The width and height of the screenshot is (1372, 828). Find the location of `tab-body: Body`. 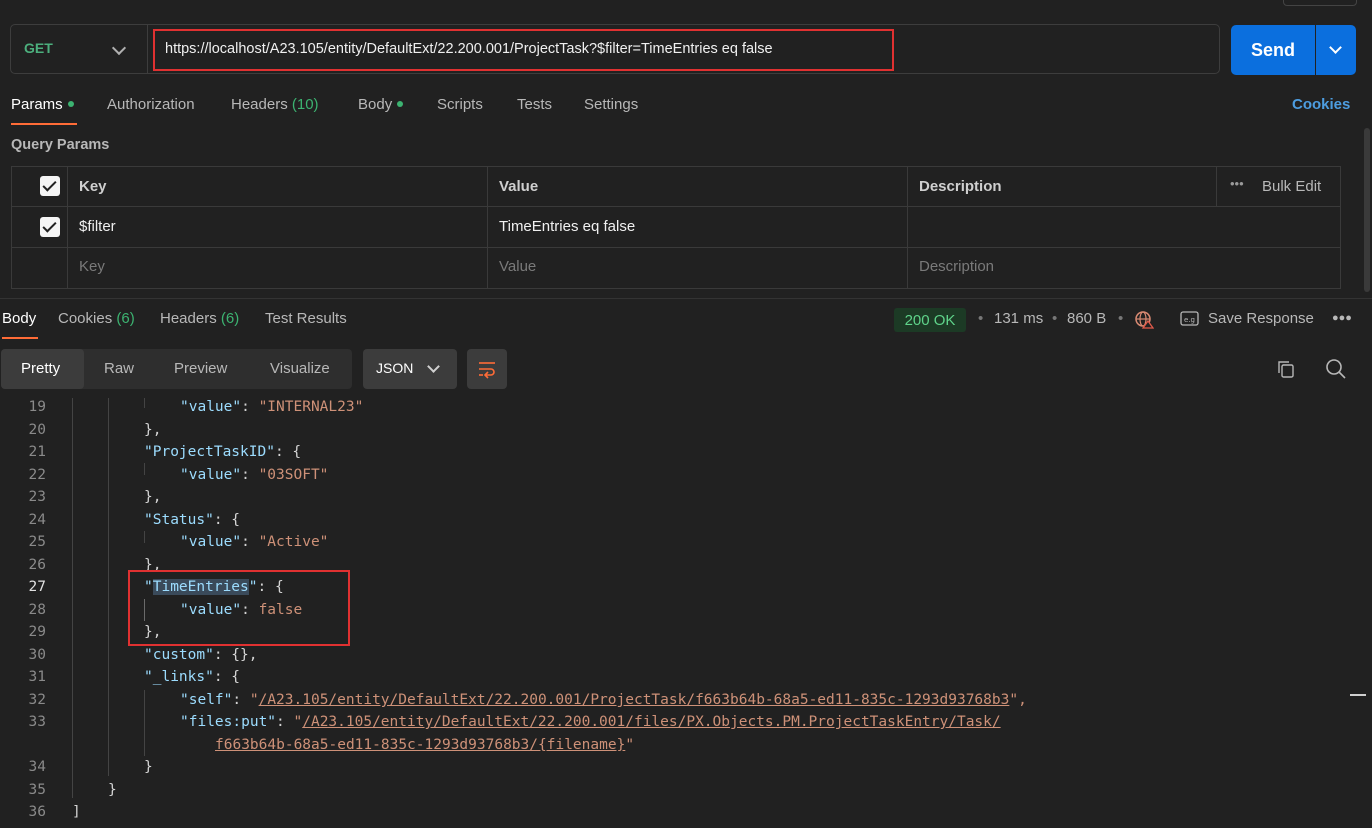

tab-body: Body is located at coordinates (381, 104).